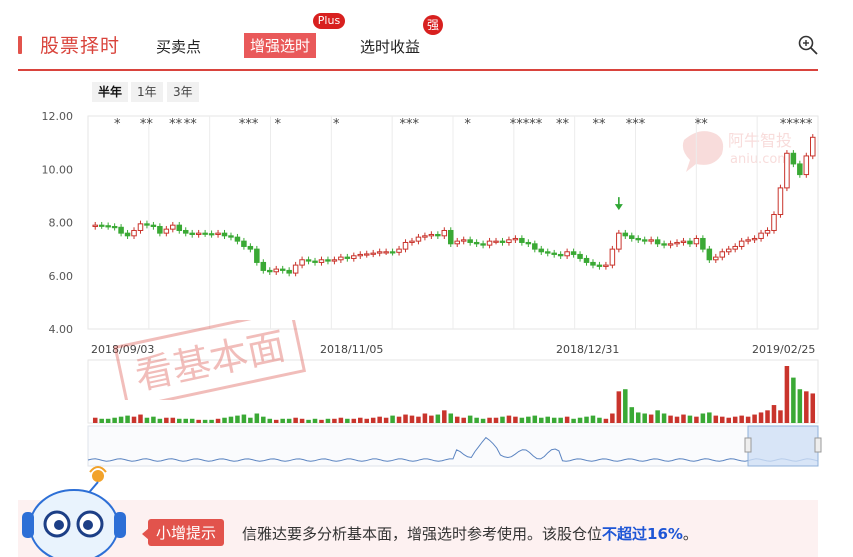 The width and height of the screenshot is (853, 557). What do you see at coordinates (418, 70) in the screenshot?
I see `header-divider` at bounding box center [418, 70].